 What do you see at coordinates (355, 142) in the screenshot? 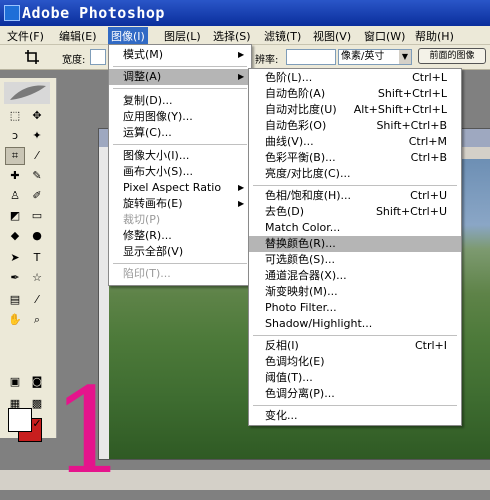
I see `adjust-curves: 曲线(V)... Ctrl+M` at bounding box center [355, 142].